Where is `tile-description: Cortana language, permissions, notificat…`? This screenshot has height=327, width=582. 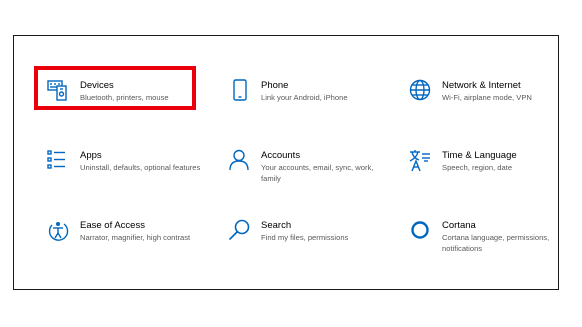
tile-description: Cortana language, permissions, notificat… is located at coordinates (496, 243).